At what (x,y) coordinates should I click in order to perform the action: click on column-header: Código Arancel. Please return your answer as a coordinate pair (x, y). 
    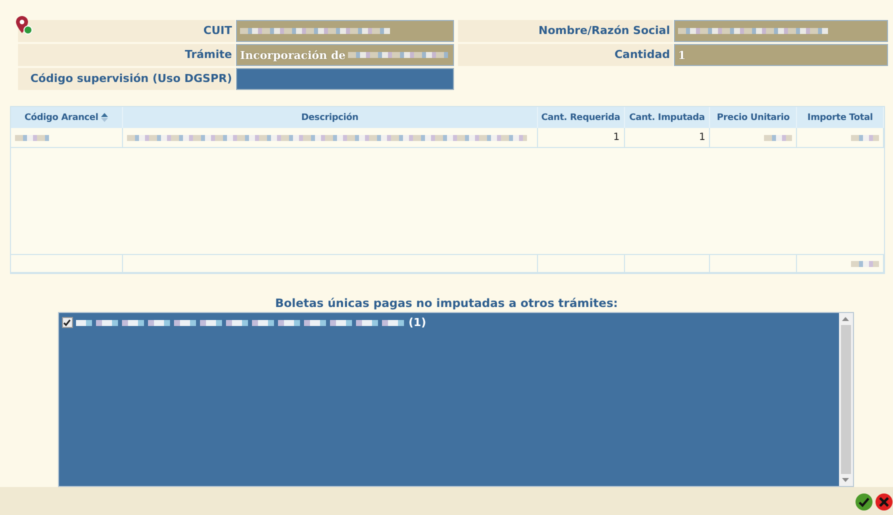
    Looking at the image, I should click on (67, 117).